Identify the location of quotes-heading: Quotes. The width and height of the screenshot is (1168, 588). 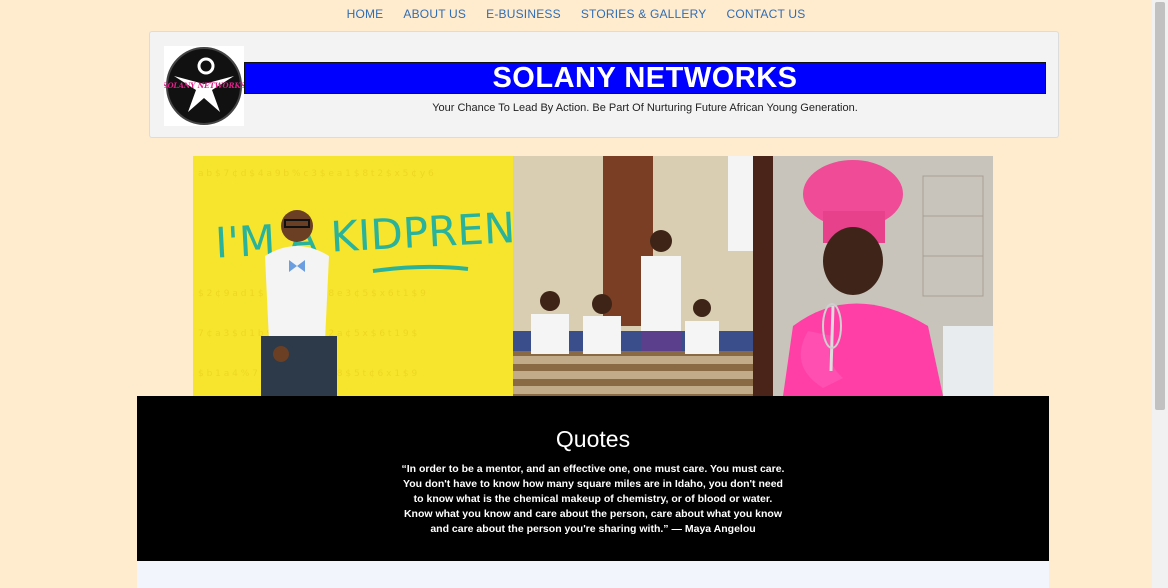
(593, 439).